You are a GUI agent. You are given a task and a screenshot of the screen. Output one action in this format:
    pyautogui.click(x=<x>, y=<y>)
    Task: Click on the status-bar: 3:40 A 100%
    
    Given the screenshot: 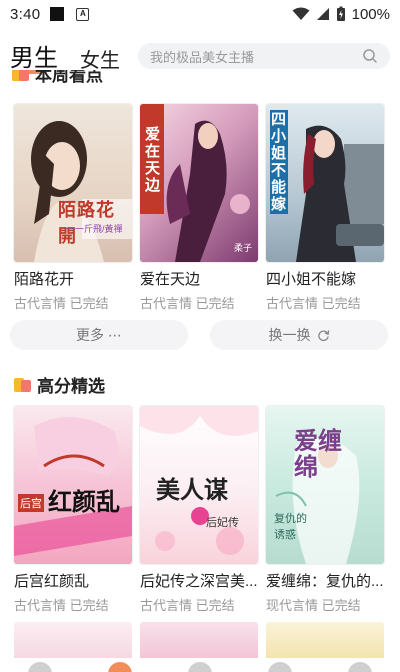 What is the action you would take?
    pyautogui.click(x=200, y=14)
    